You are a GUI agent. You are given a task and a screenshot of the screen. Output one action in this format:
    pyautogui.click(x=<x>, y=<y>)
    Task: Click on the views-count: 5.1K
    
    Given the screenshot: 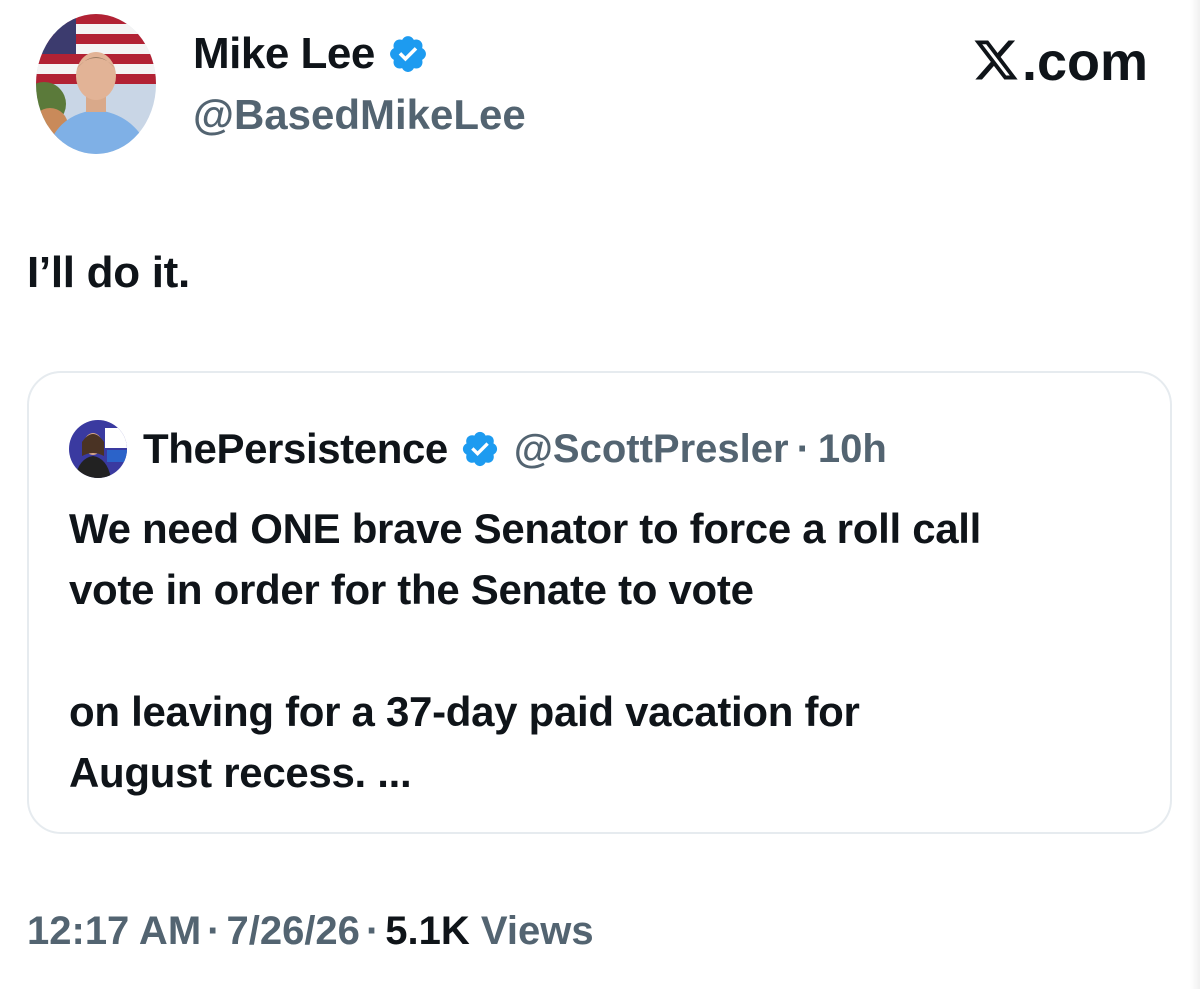 What is the action you would take?
    pyautogui.click(x=427, y=931)
    